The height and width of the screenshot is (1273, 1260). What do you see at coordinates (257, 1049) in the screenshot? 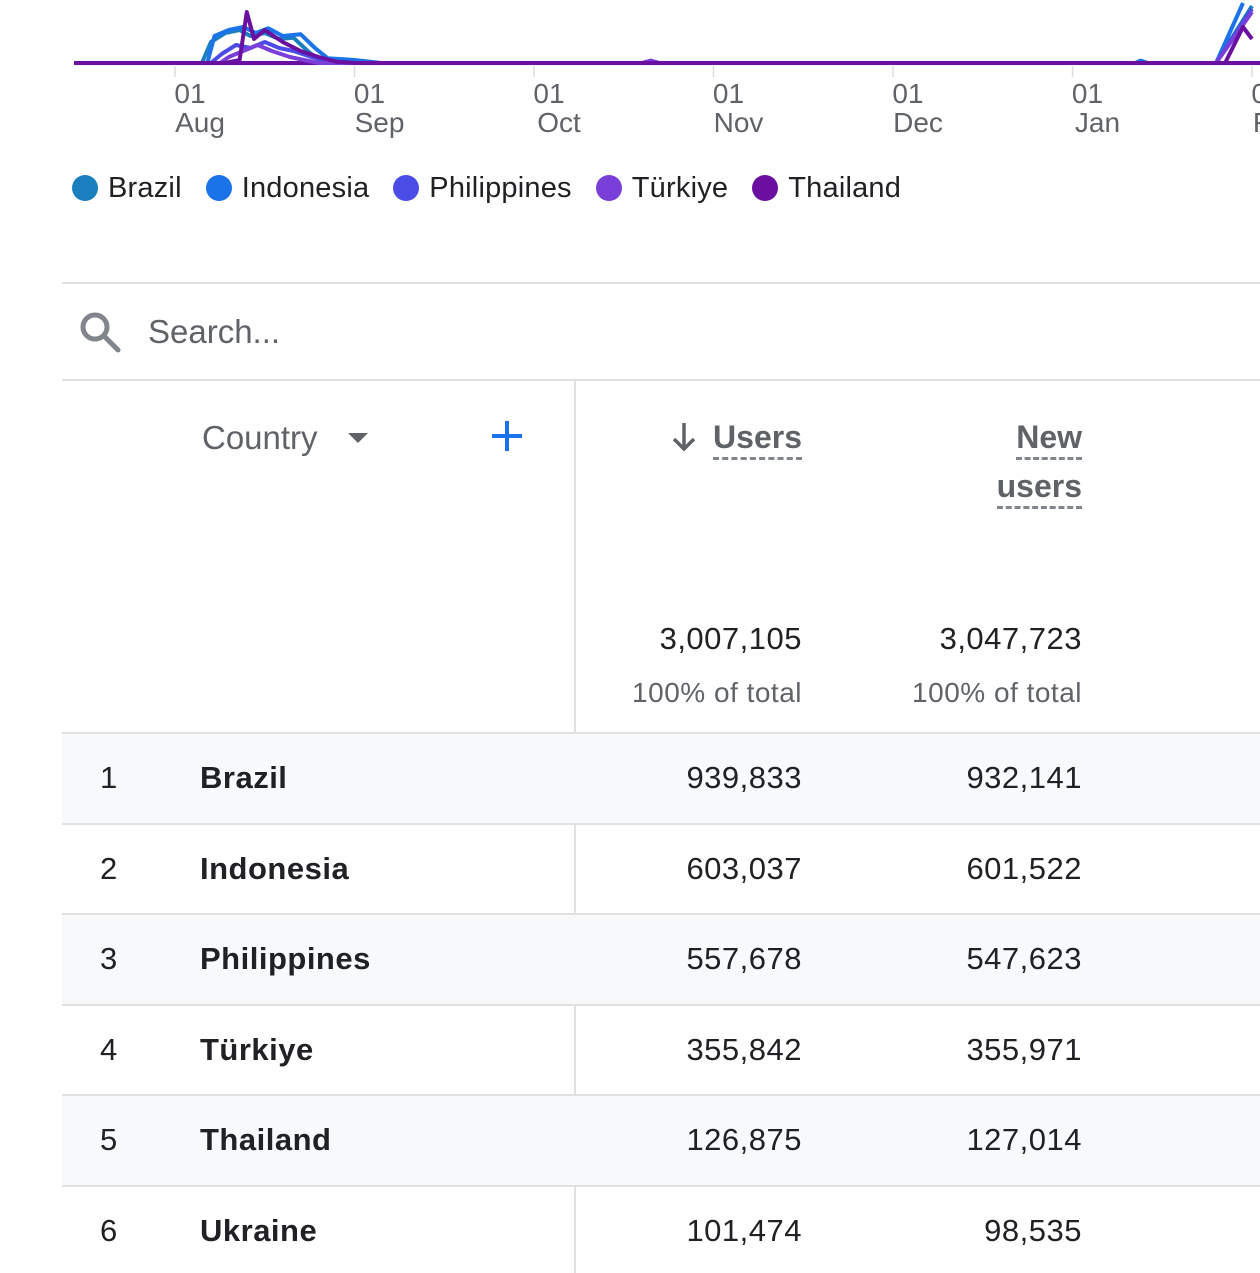
I see `row-country: Türkiye` at bounding box center [257, 1049].